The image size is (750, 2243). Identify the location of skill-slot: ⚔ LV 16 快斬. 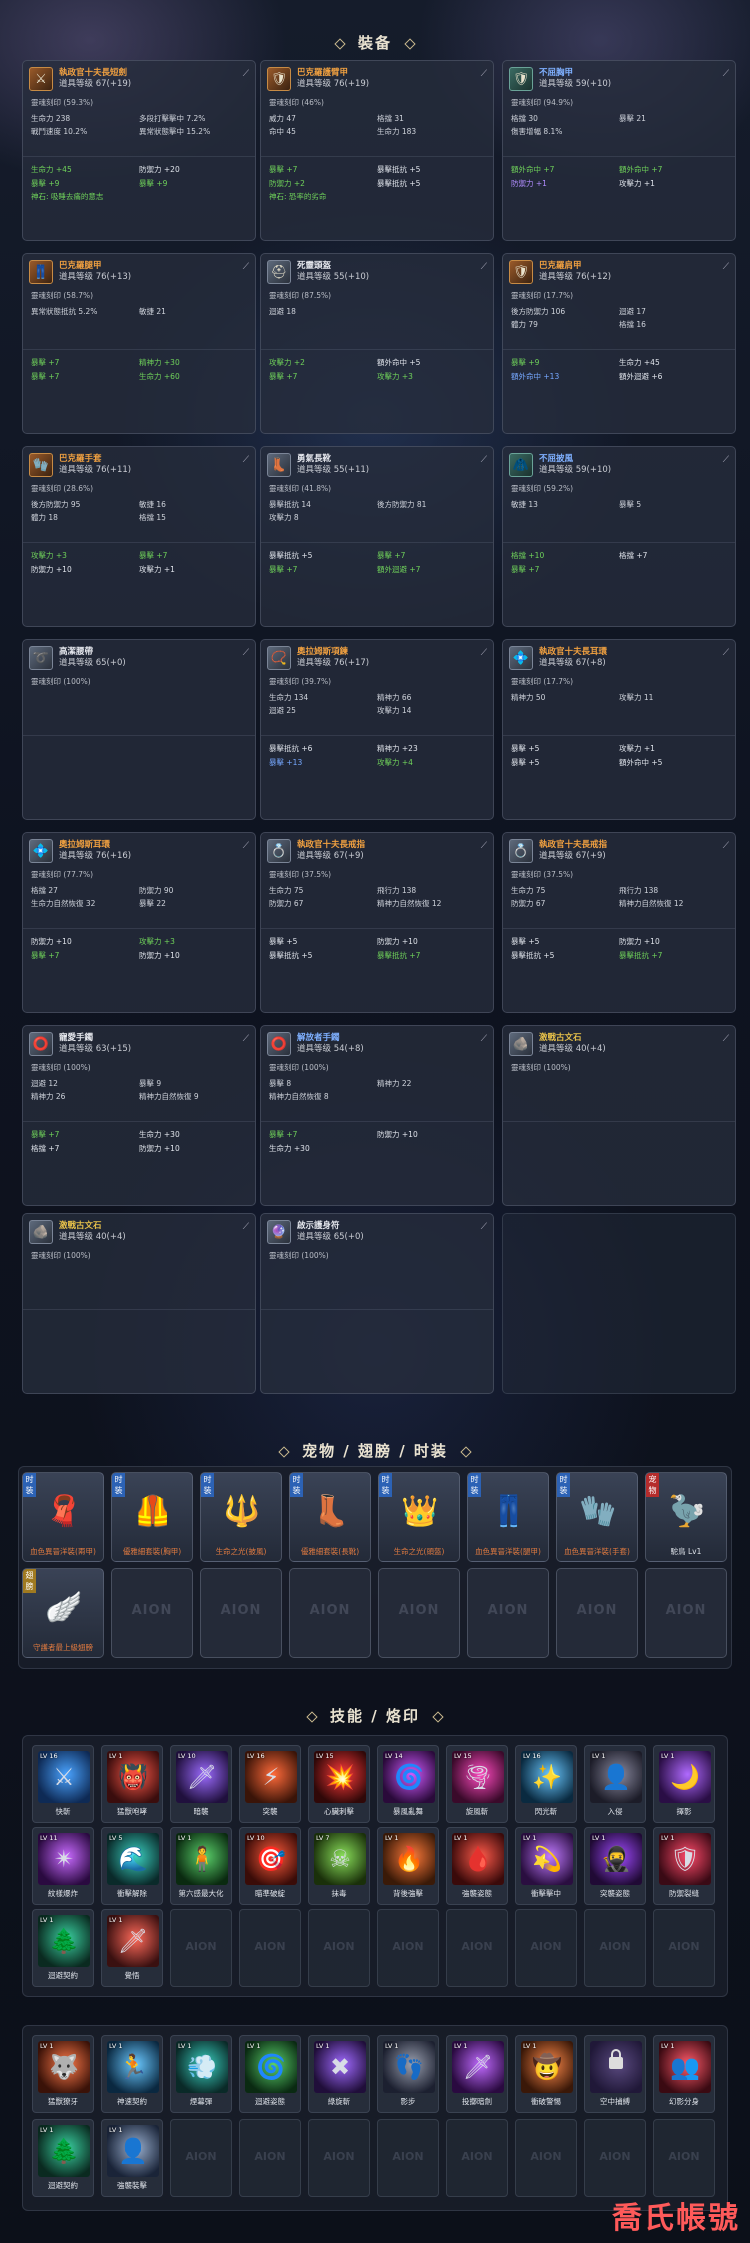
(63, 1784).